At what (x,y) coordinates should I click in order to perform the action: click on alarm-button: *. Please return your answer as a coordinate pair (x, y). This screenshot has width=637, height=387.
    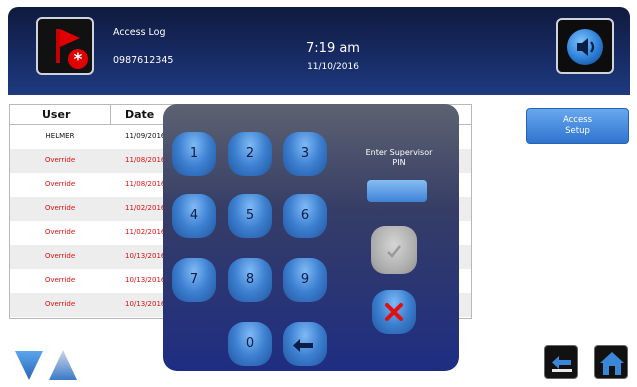
    Looking at the image, I should click on (65, 46).